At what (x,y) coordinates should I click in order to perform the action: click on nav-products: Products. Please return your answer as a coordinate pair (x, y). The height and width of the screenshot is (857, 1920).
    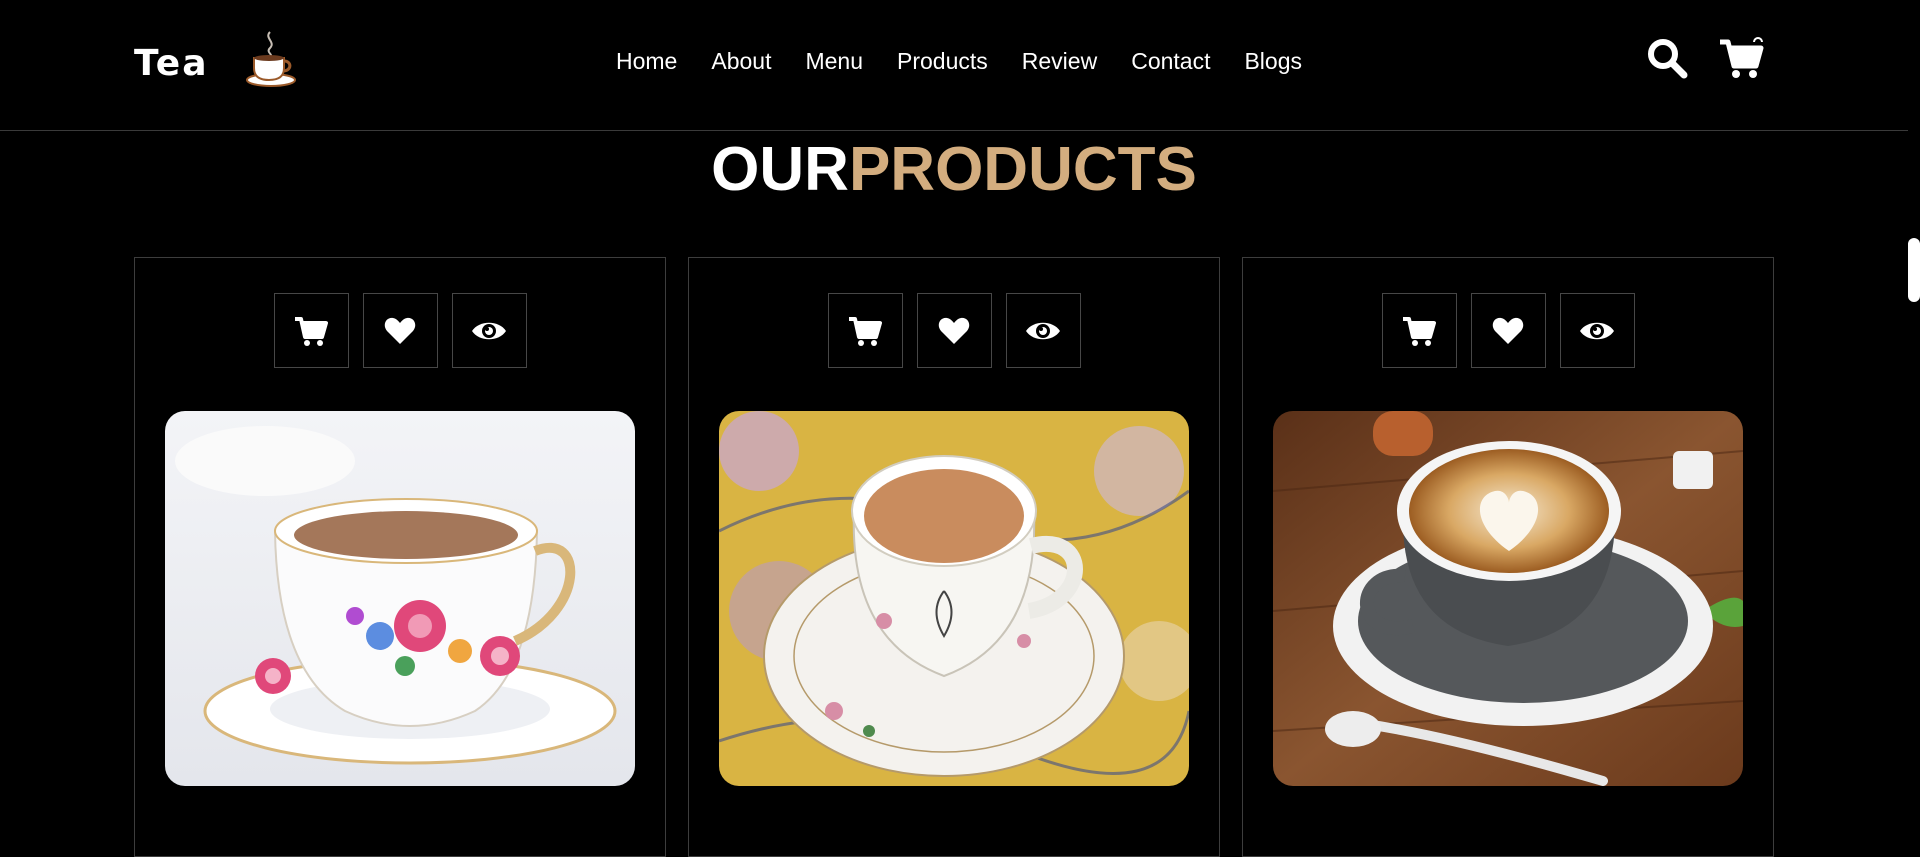
    Looking at the image, I should click on (942, 61).